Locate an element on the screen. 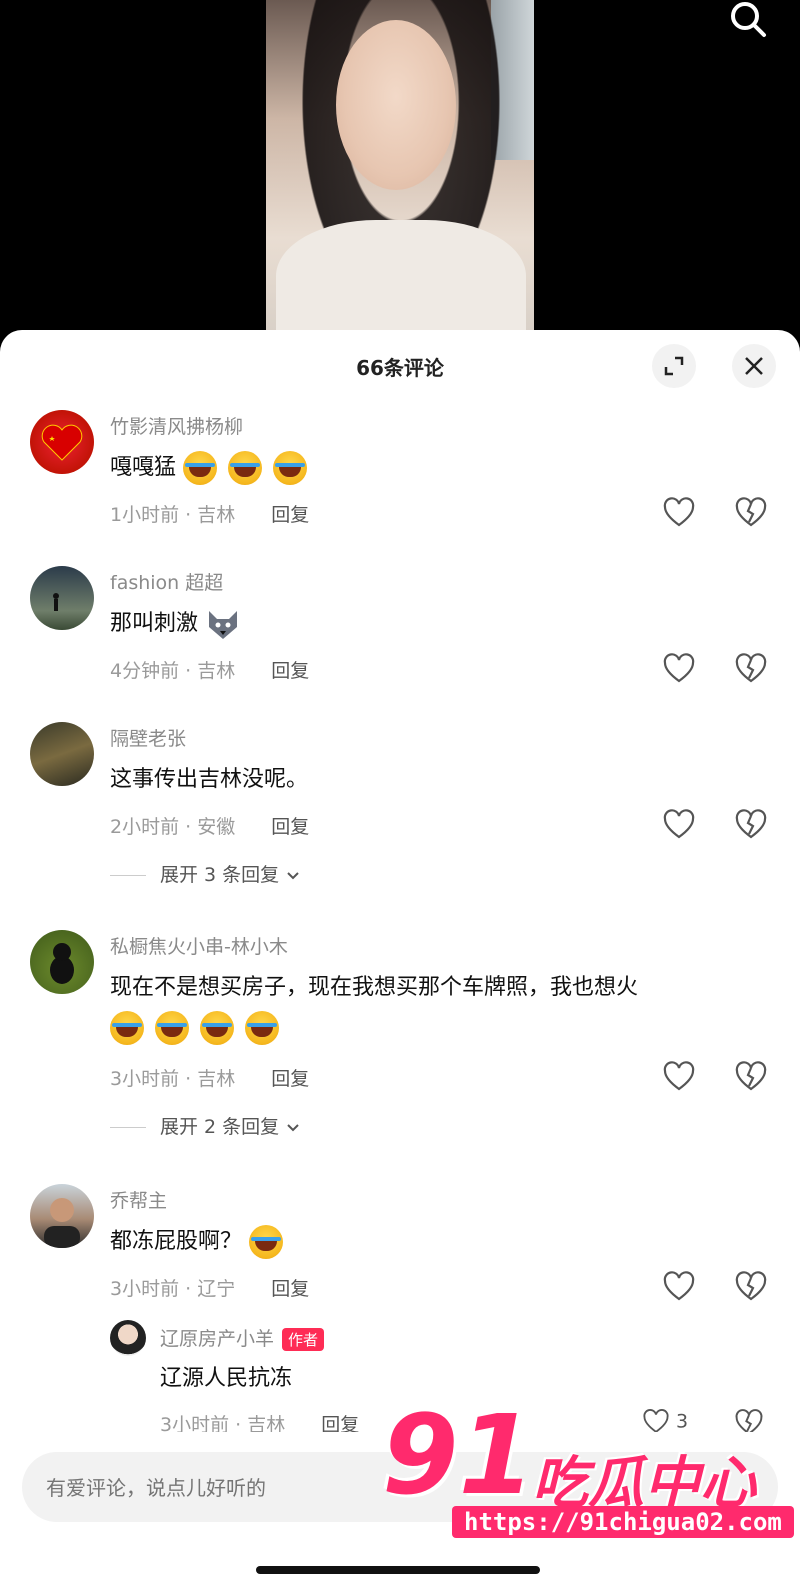 The image size is (800, 1580). username: 辽原房产小羊 is located at coordinates (217, 1339).